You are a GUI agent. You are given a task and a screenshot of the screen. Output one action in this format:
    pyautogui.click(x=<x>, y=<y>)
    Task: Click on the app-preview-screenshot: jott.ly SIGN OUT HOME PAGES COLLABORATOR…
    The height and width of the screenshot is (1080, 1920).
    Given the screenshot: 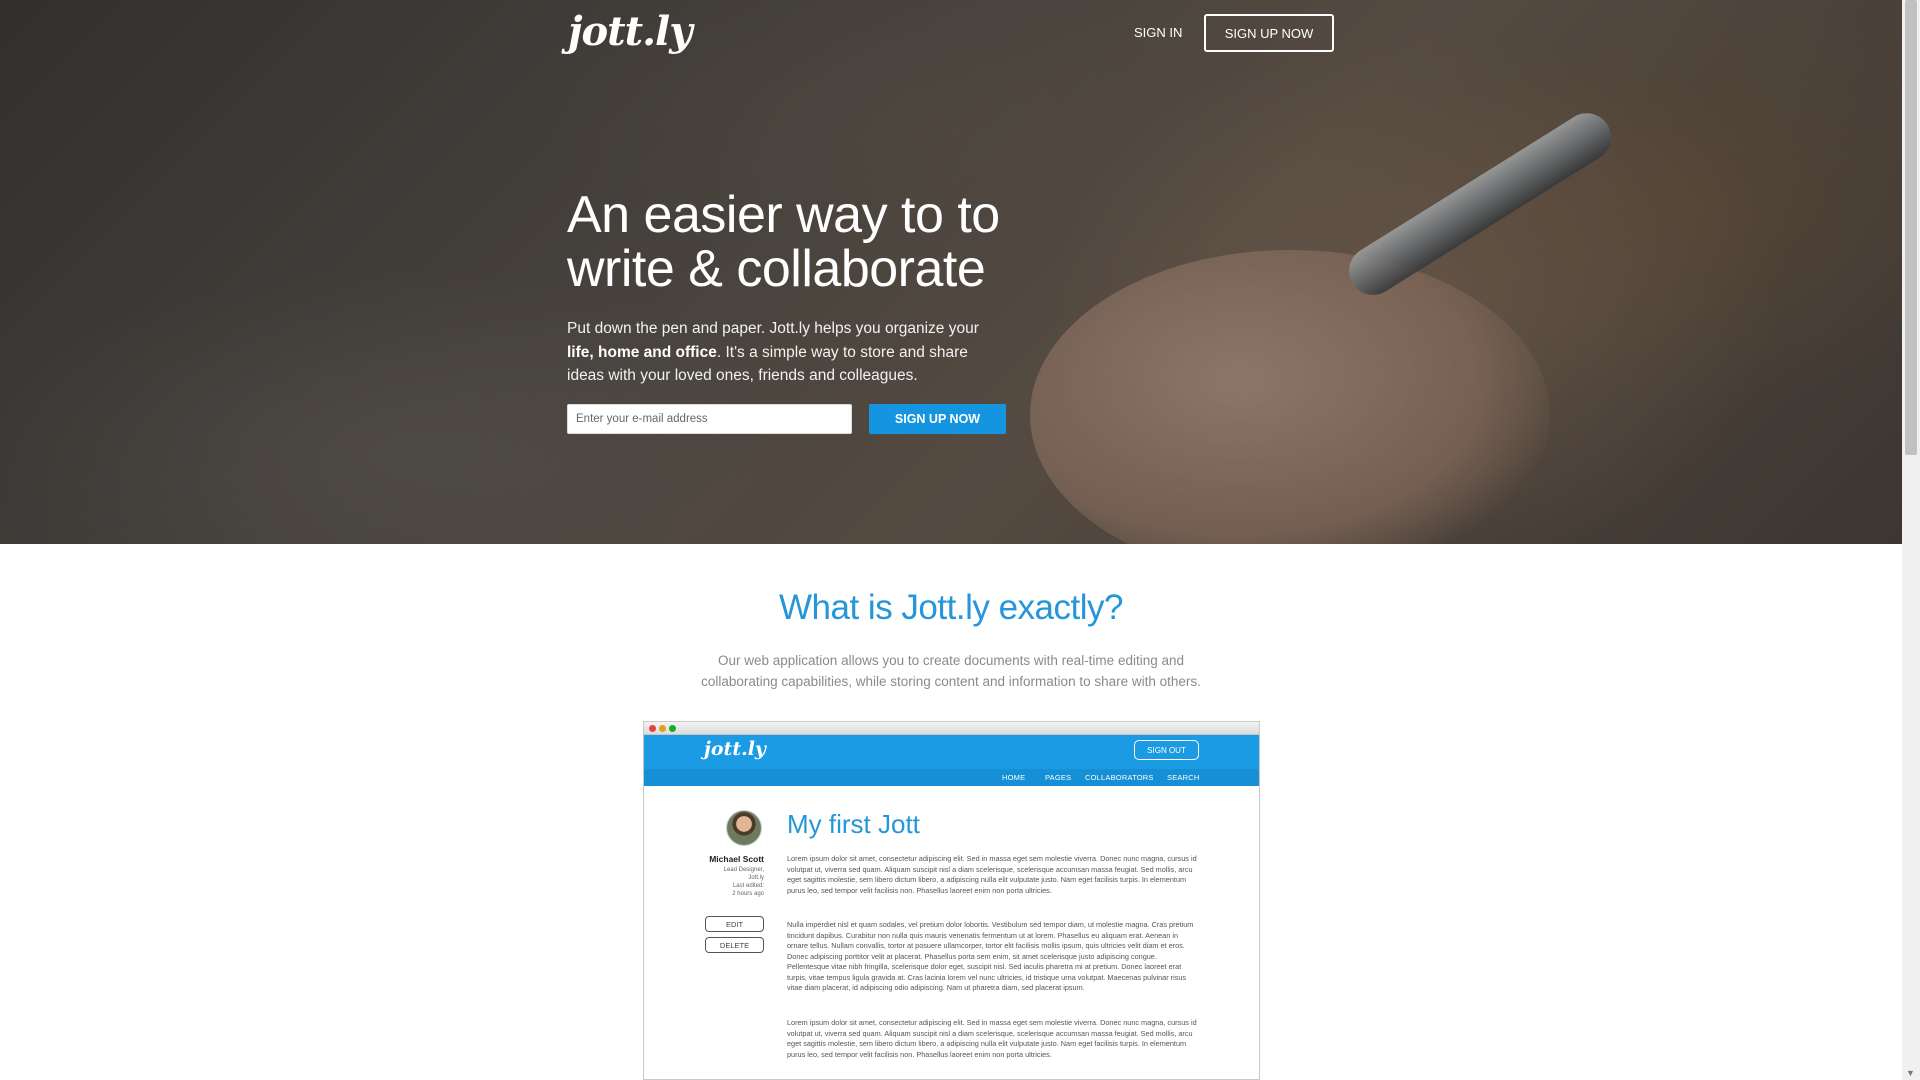 What is the action you would take?
    pyautogui.click(x=951, y=900)
    